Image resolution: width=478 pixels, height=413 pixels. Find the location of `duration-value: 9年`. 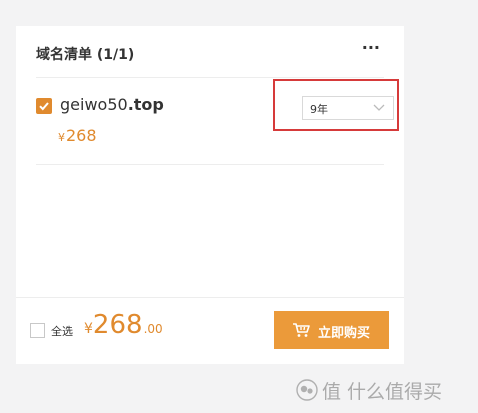

duration-value: 9年 is located at coordinates (319, 109).